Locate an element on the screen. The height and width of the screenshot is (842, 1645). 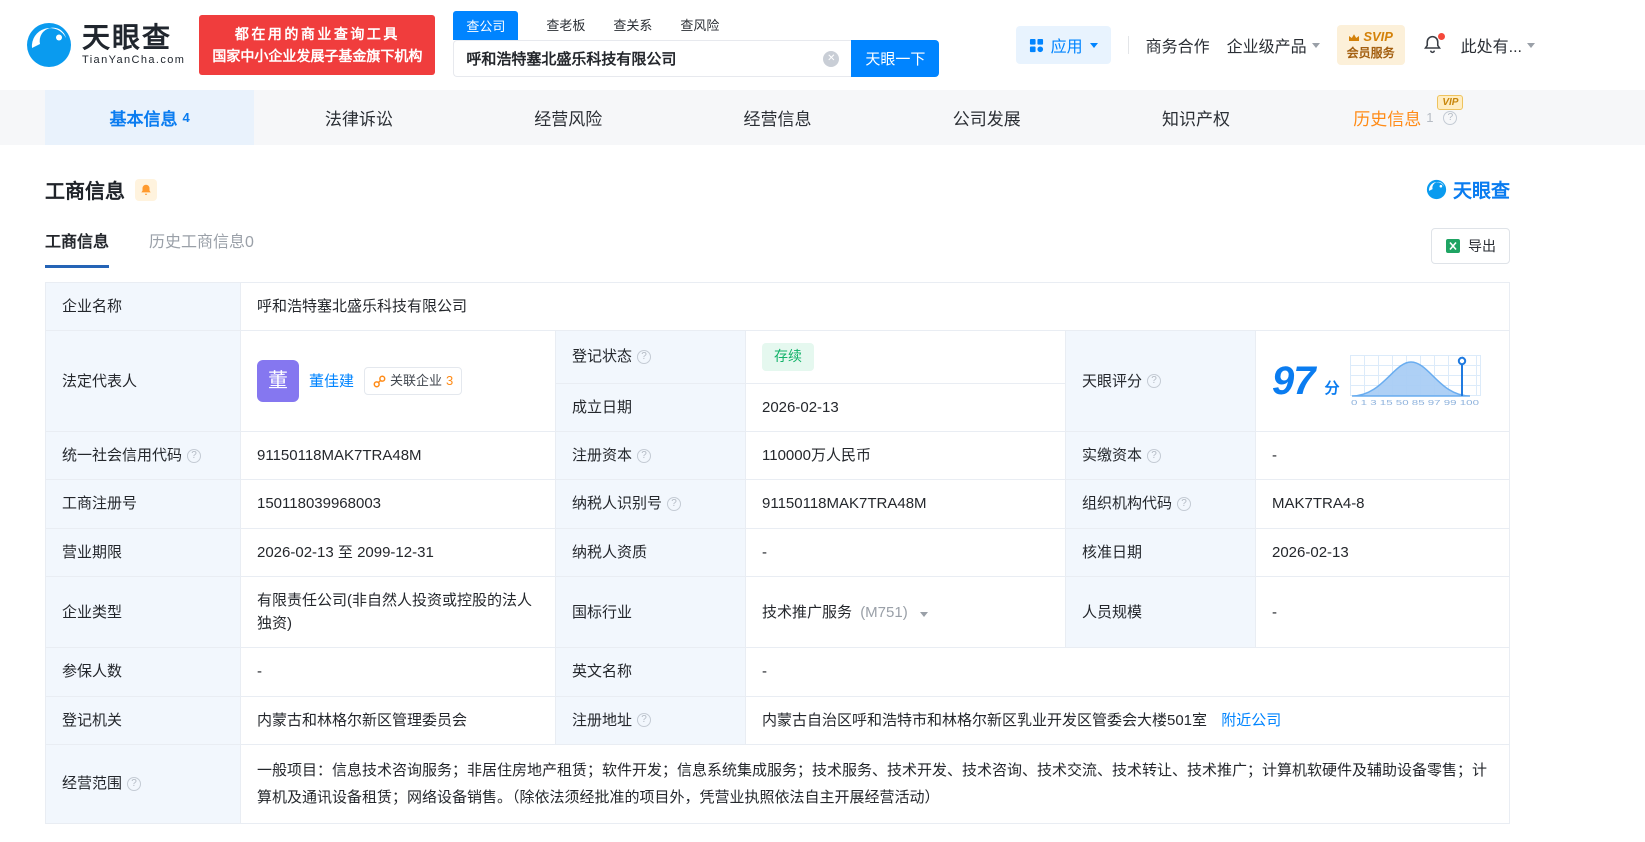
search-input-wrap: ✕ is located at coordinates (652, 58).